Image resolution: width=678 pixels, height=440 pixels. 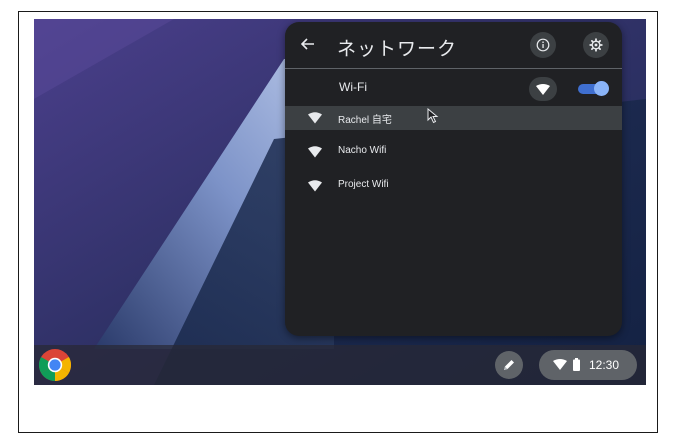 What do you see at coordinates (353, 87) in the screenshot?
I see `wifi-label: Wi-Fi` at bounding box center [353, 87].